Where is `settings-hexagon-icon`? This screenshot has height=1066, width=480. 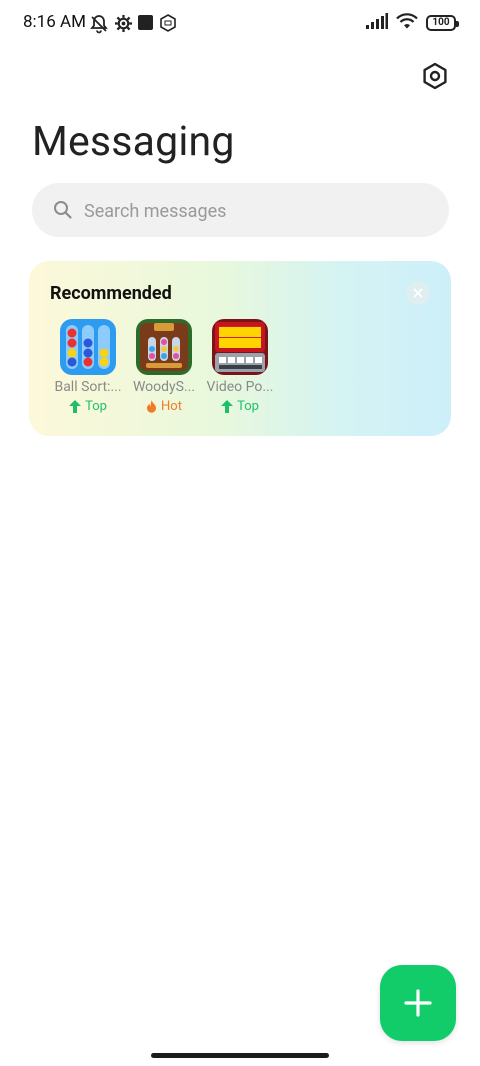 settings-hexagon-icon is located at coordinates (435, 76).